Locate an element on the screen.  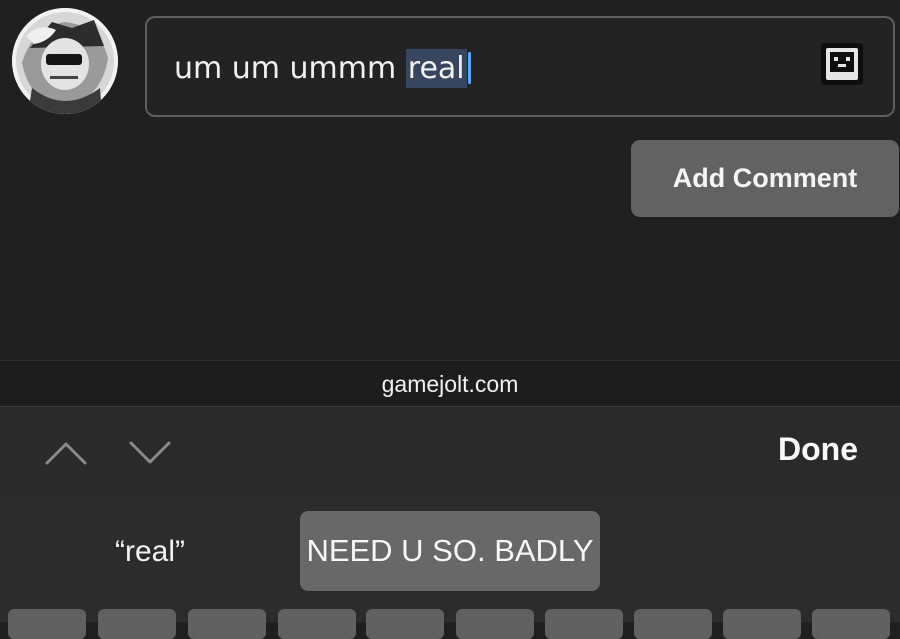
avatar is located at coordinates (65, 61).